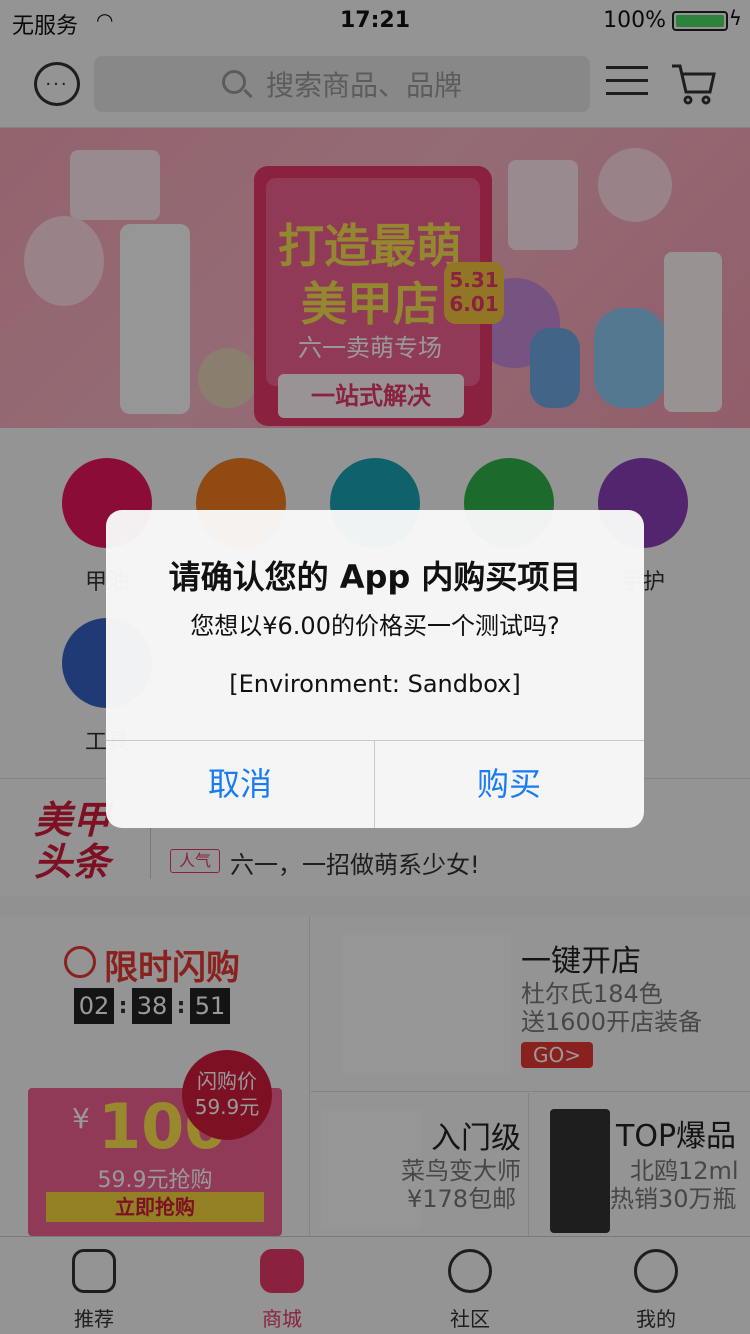 The image size is (750, 1334). I want to click on buy-button: 购买, so click(509, 784).